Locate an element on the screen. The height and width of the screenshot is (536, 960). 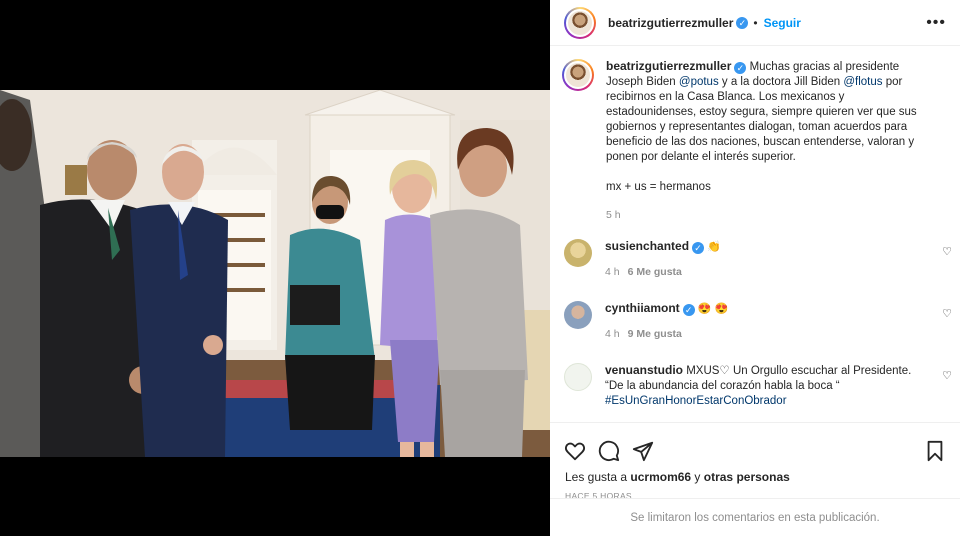
caption-username: beatrizgutierrezmuller is located at coordinates (668, 66).